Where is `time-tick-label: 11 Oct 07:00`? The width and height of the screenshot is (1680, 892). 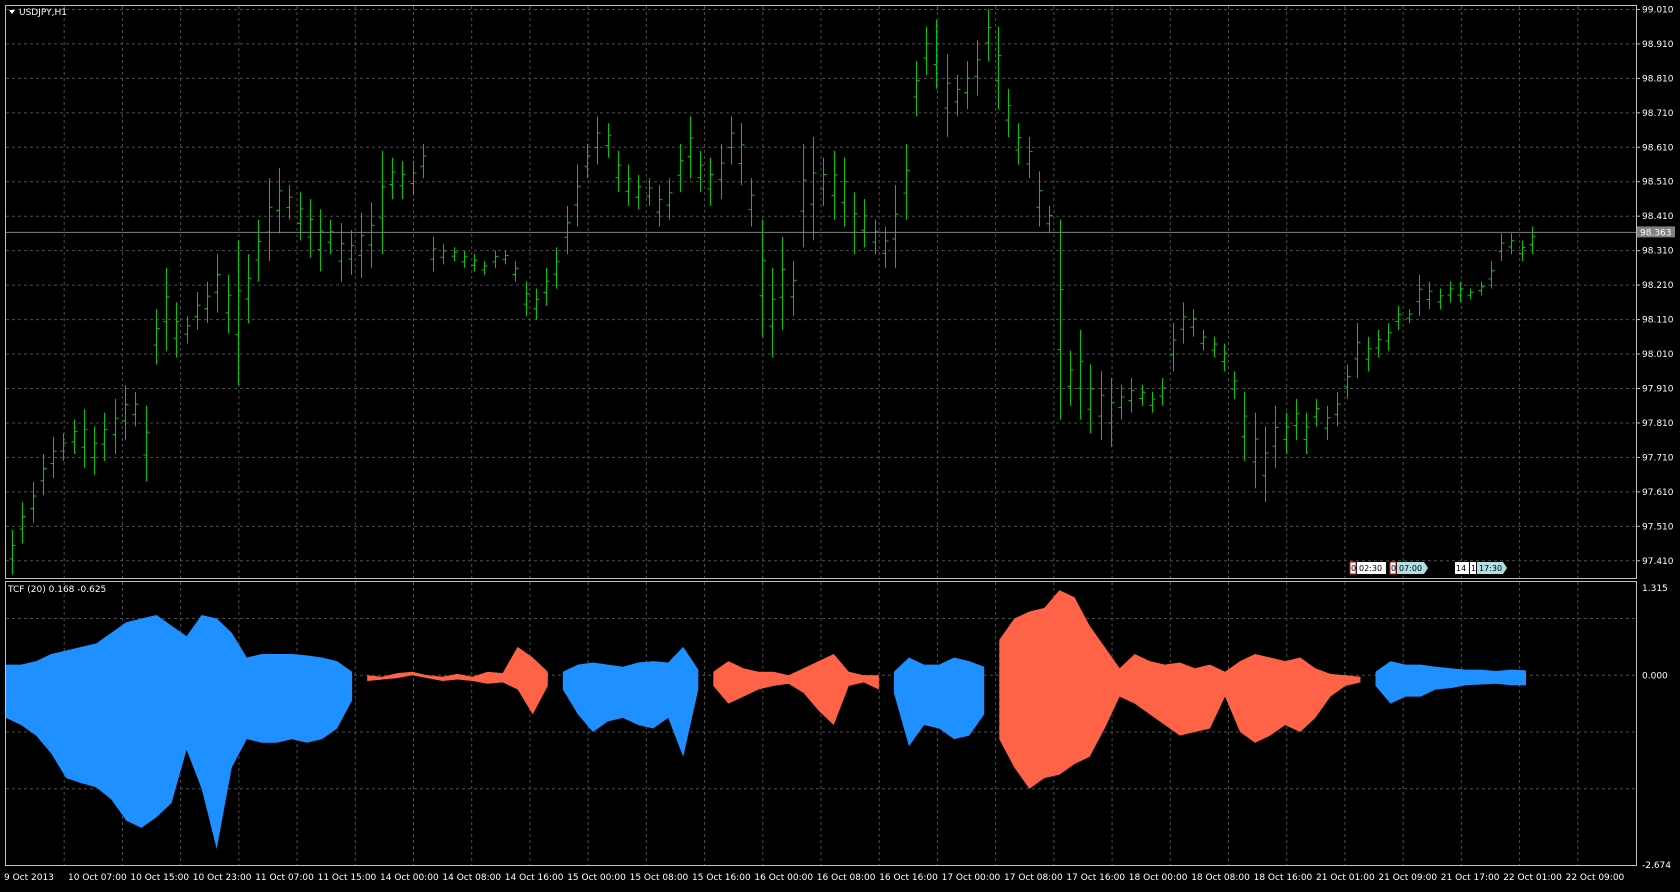 time-tick-label: 11 Oct 07:00 is located at coordinates (284, 878).